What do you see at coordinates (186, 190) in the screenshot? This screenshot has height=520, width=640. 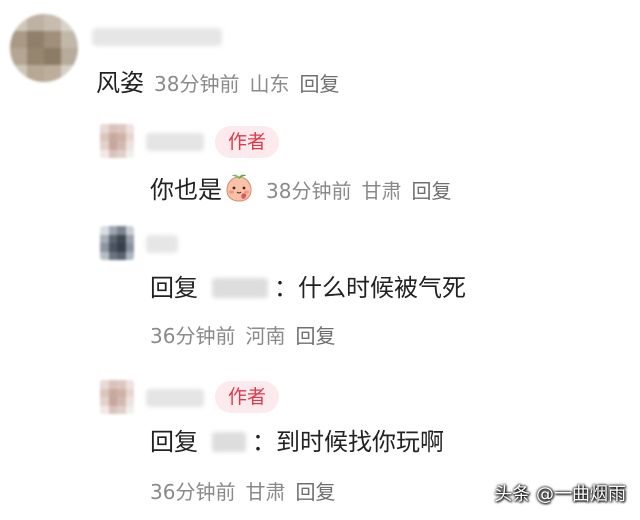 I see `comment-body: 你也是` at bounding box center [186, 190].